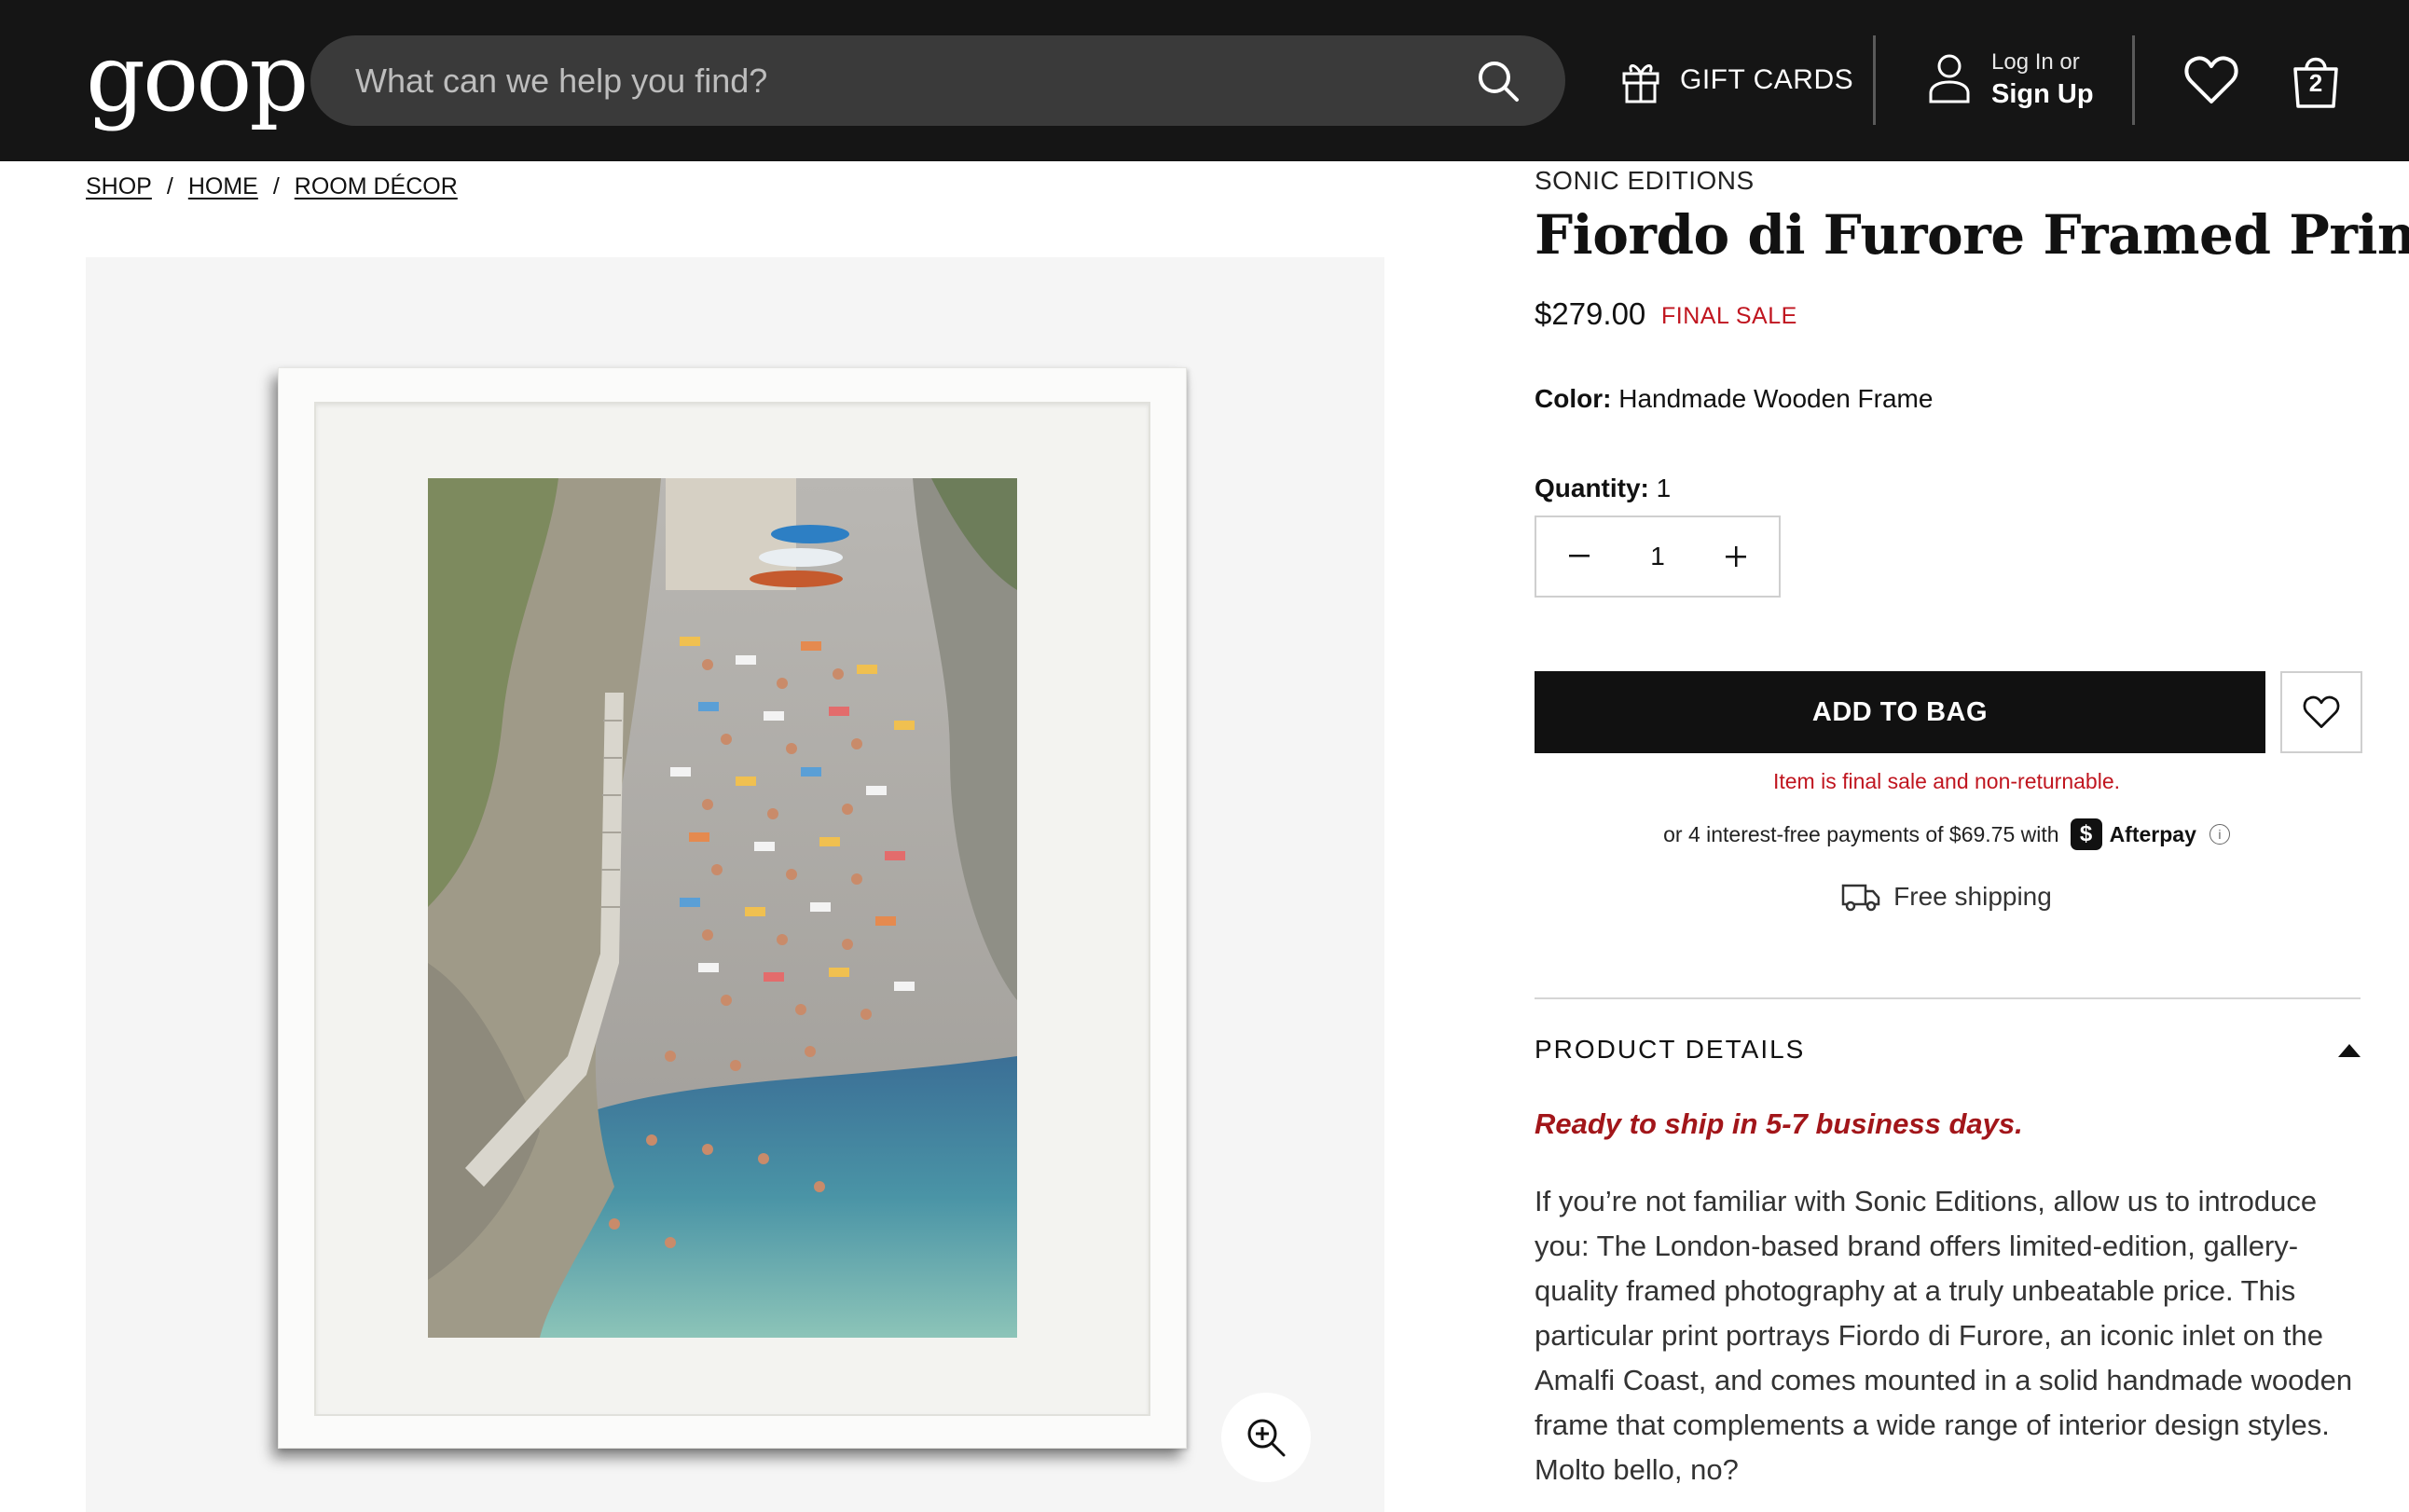 The image size is (2409, 1512). I want to click on signup-label: Sign Up, so click(2042, 94).